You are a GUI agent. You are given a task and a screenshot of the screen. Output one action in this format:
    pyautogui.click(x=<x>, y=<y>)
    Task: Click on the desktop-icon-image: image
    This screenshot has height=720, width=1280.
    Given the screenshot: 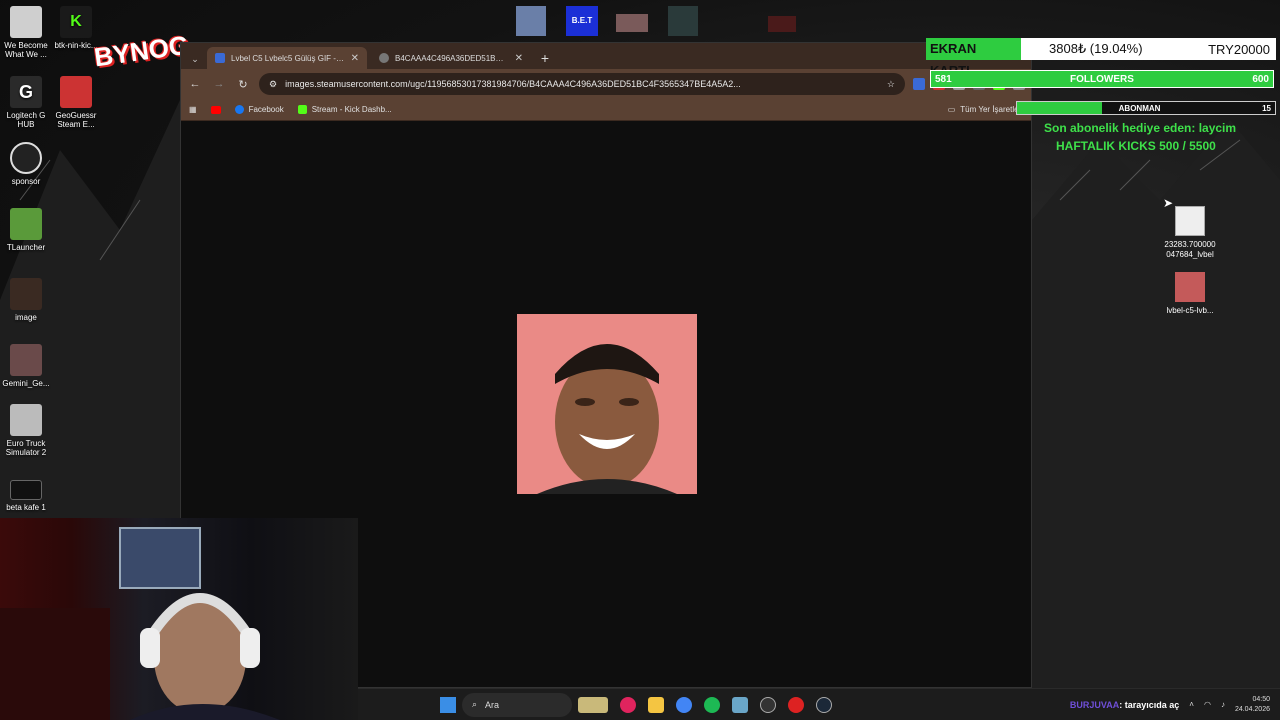 What is the action you would take?
    pyautogui.click(x=26, y=300)
    